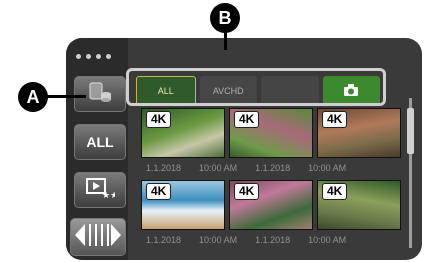  I want to click on vertical-scrollbar, so click(410, 173).